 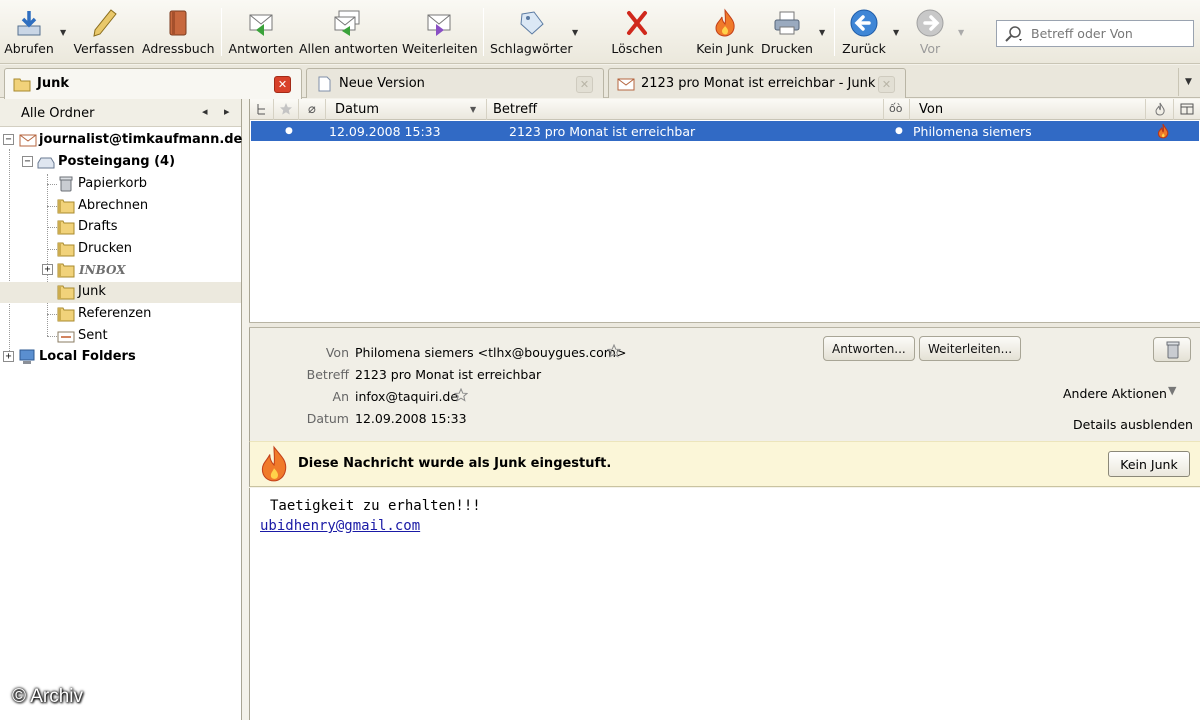 I want to click on forward-label: Weiterleiten, so click(x=440, y=48).